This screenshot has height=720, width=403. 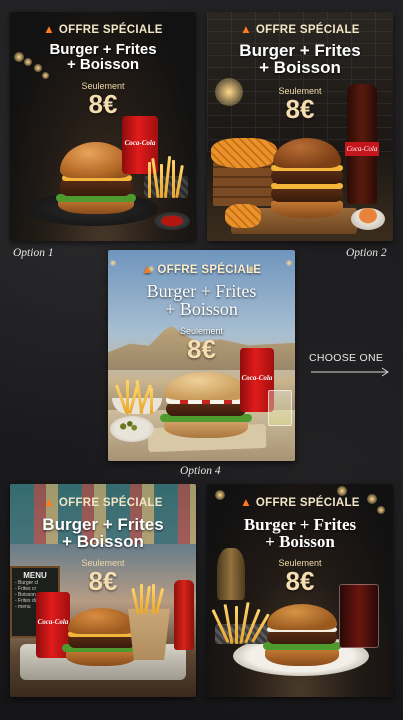 What do you see at coordinates (33, 253) in the screenshot?
I see `option-1-label: Option 1` at bounding box center [33, 253].